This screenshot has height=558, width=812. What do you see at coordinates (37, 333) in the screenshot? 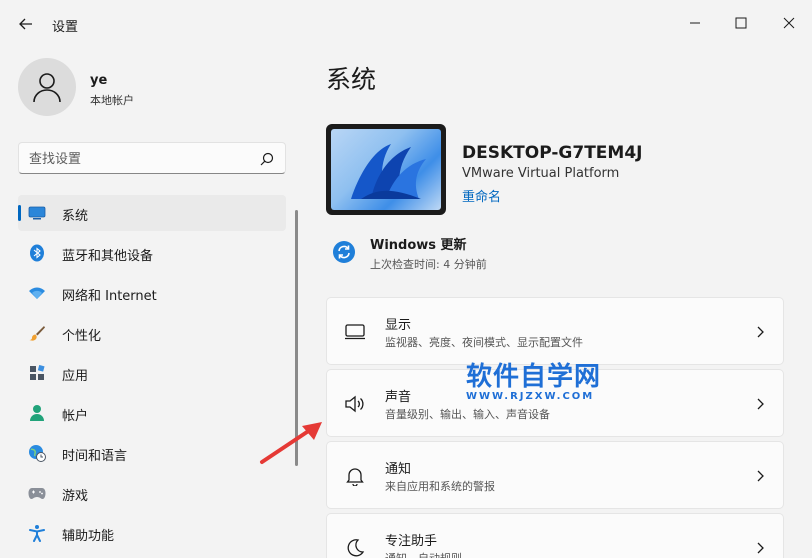
I see `brush-icon` at bounding box center [37, 333].